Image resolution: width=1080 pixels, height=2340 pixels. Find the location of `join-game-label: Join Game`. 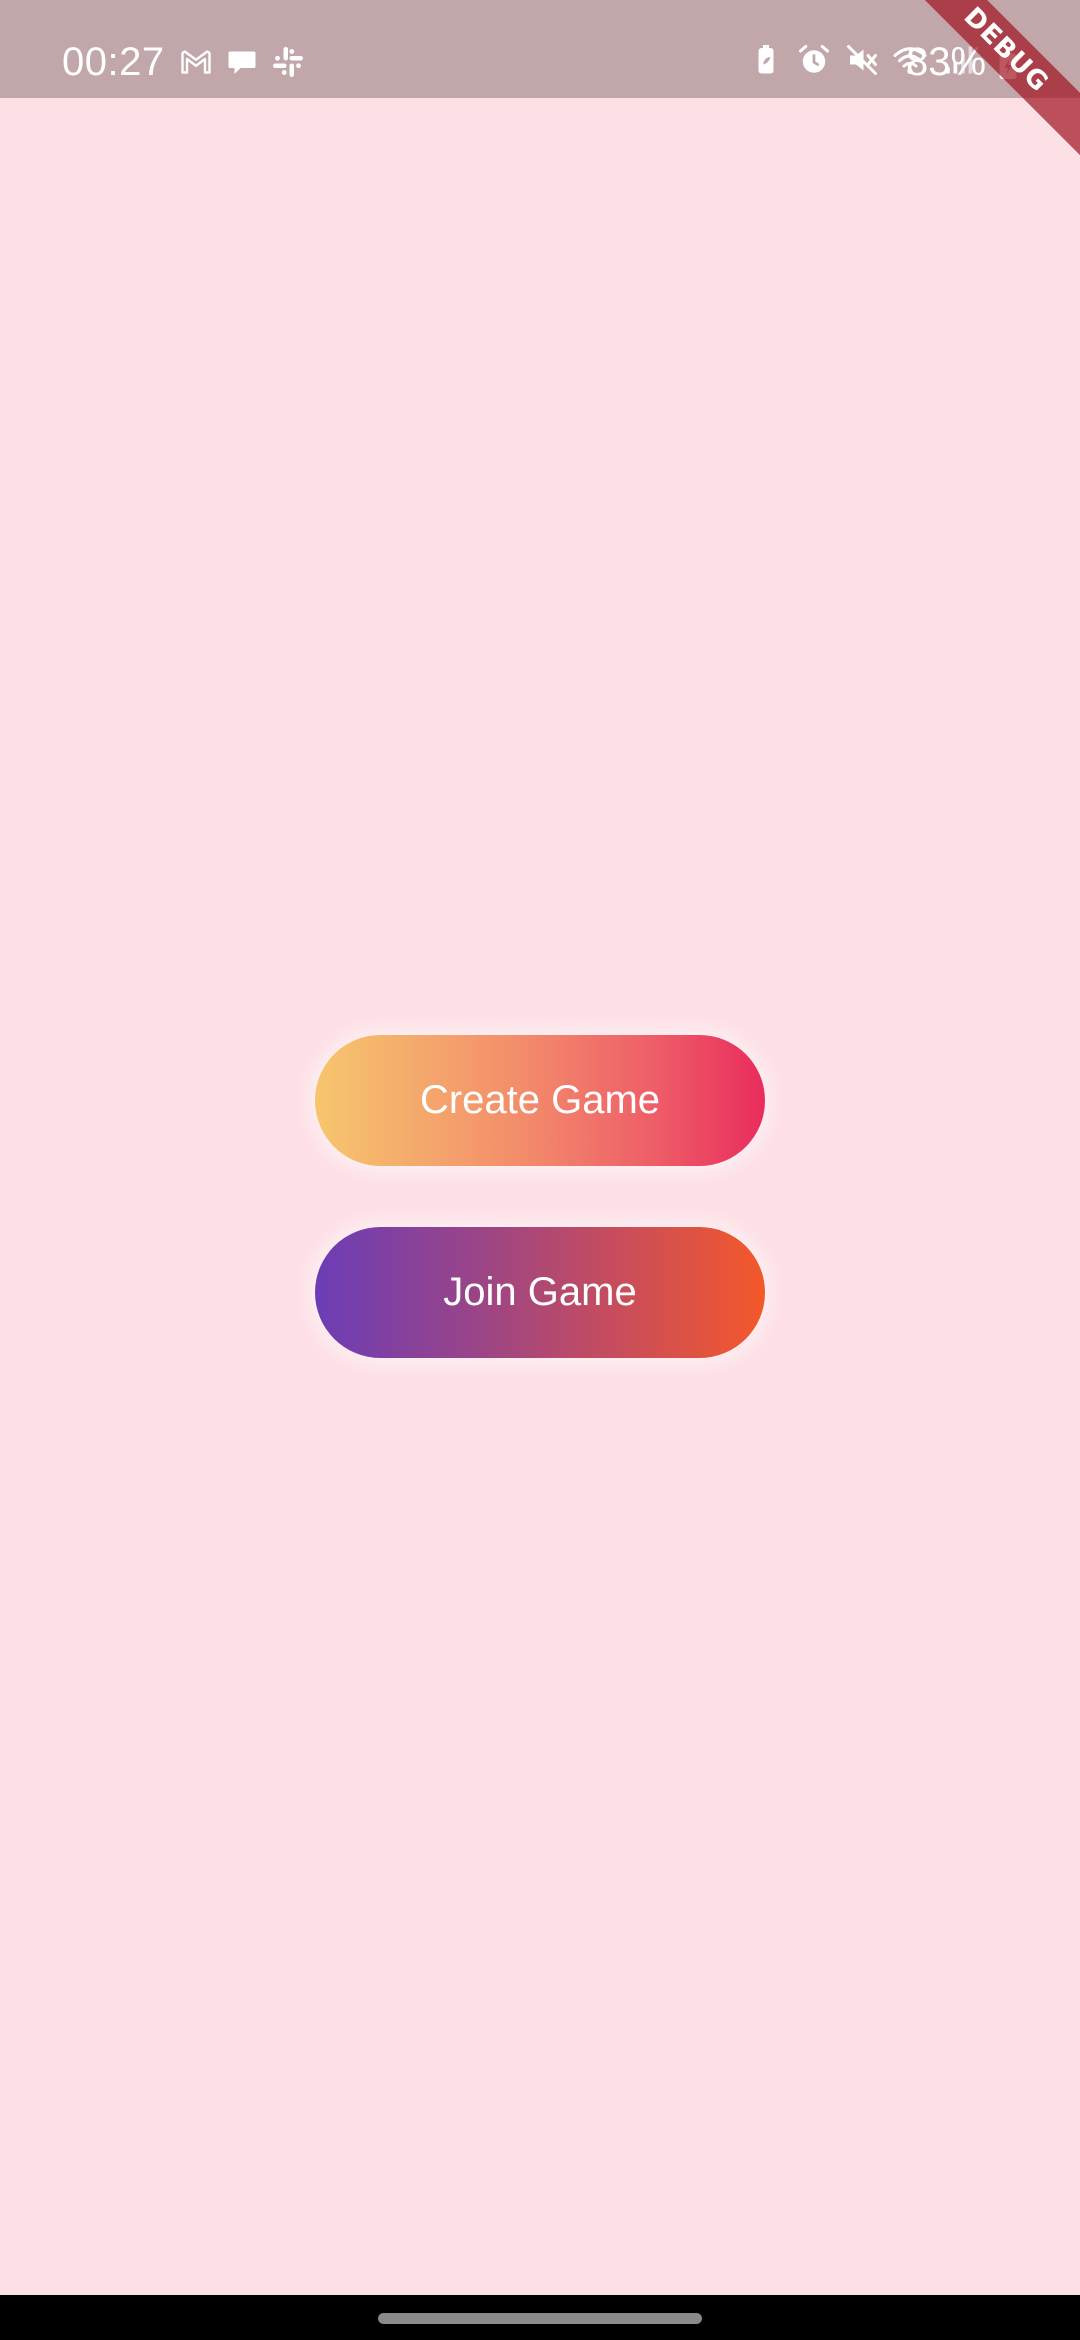

join-game-label: Join Game is located at coordinates (540, 1292).